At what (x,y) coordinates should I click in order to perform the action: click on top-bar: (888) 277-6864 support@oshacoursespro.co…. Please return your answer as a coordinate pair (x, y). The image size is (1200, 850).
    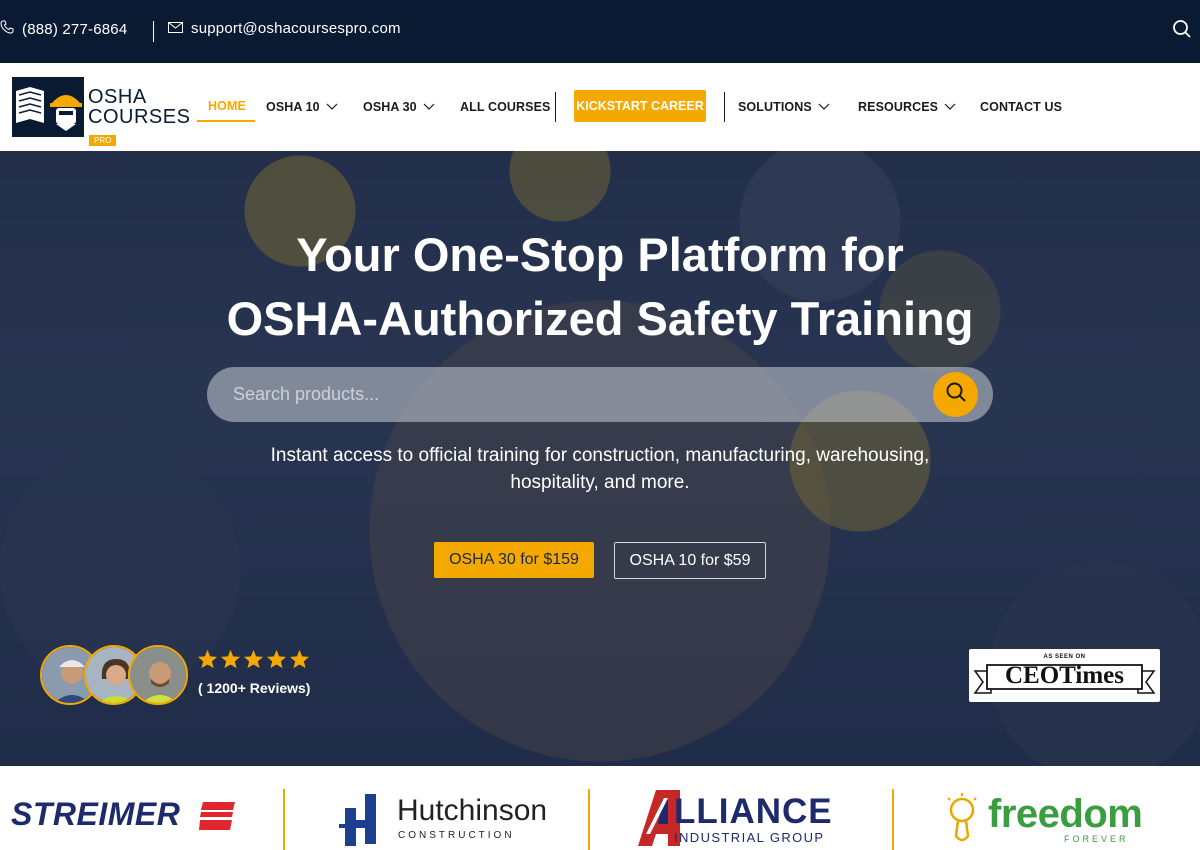
    Looking at the image, I should click on (600, 31).